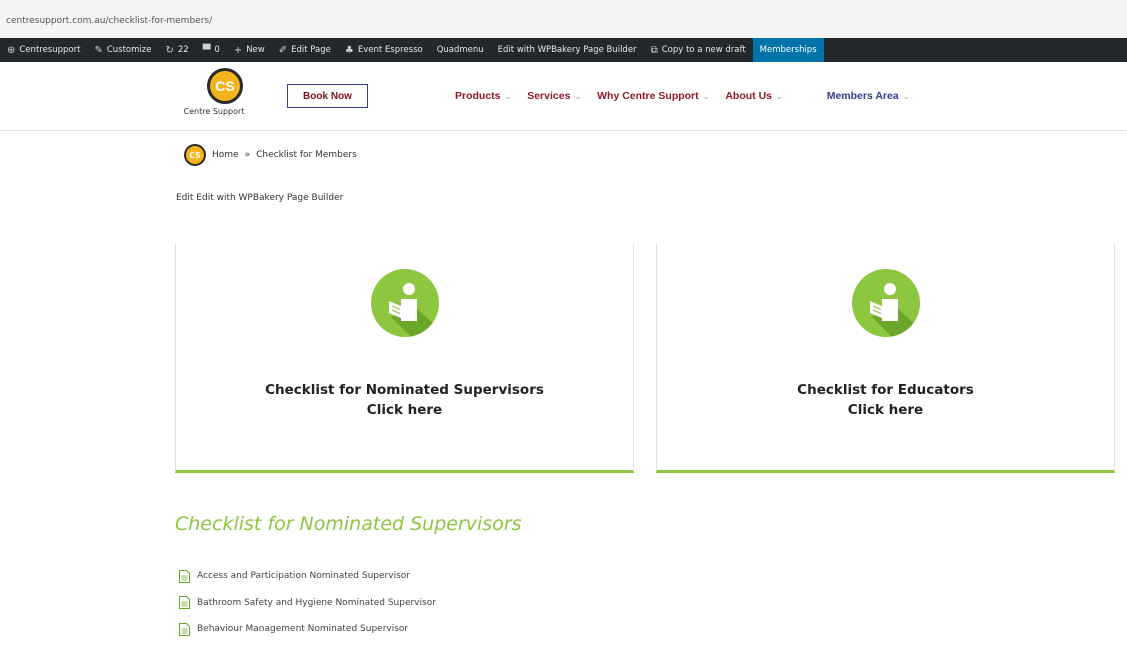  I want to click on admin-item-label: Edit Page, so click(311, 50).